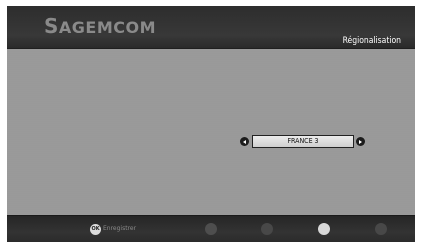 Image resolution: width=430 pixels, height=249 pixels. Describe the element at coordinates (244, 141) in the screenshot. I see `left-arrow-icon` at that location.